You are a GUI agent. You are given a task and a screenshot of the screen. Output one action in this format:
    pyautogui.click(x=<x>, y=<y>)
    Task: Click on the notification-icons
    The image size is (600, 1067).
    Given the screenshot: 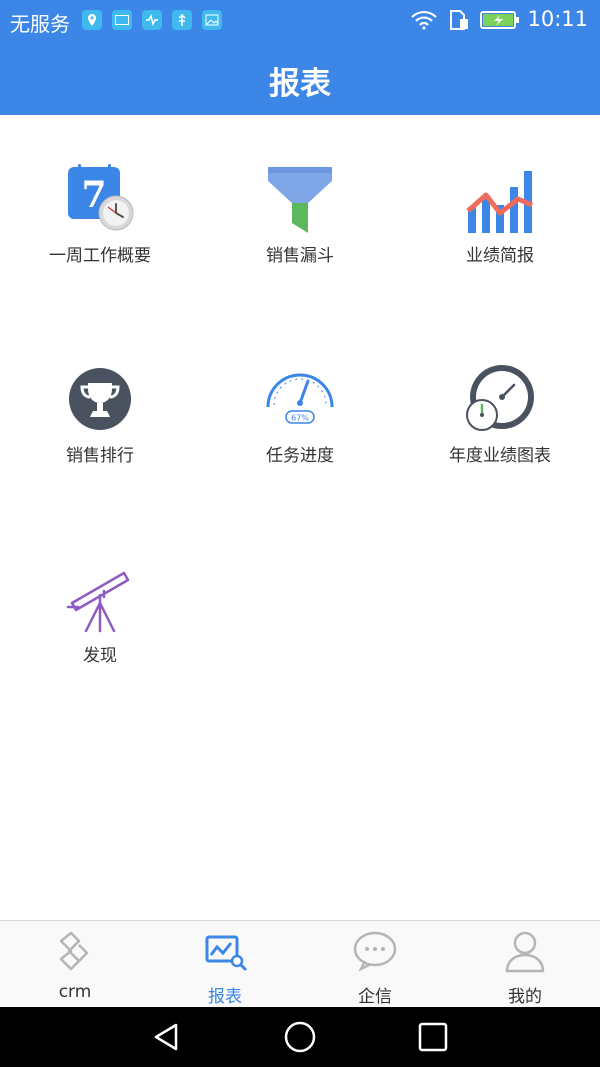 What is the action you would take?
    pyautogui.click(x=152, y=20)
    